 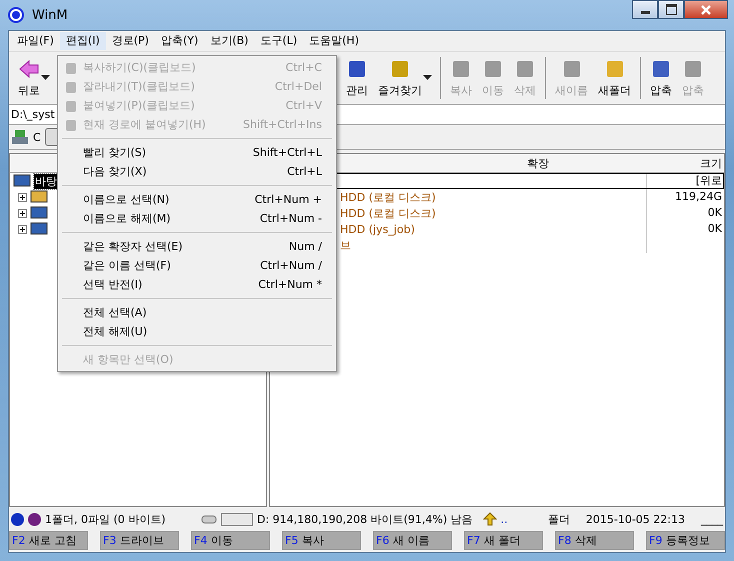 What do you see at coordinates (365, 519) in the screenshot?
I see `free-space: D: 914,180,190,208 바이트(91,4%) 남음` at bounding box center [365, 519].